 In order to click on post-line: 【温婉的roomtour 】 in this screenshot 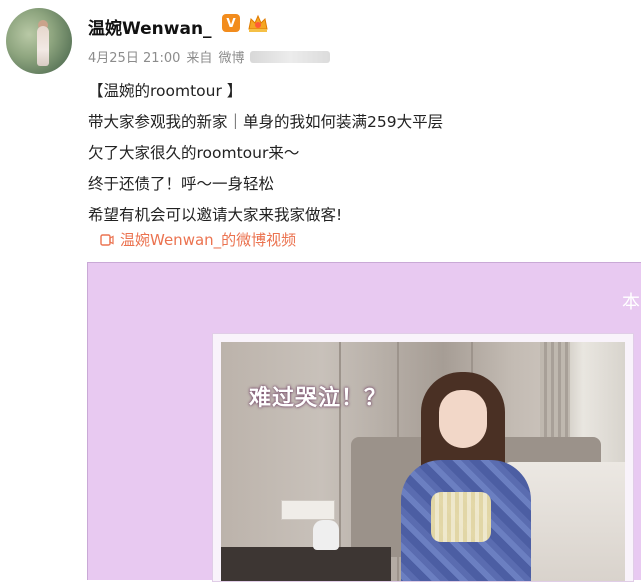, I will do `click(165, 91)`.